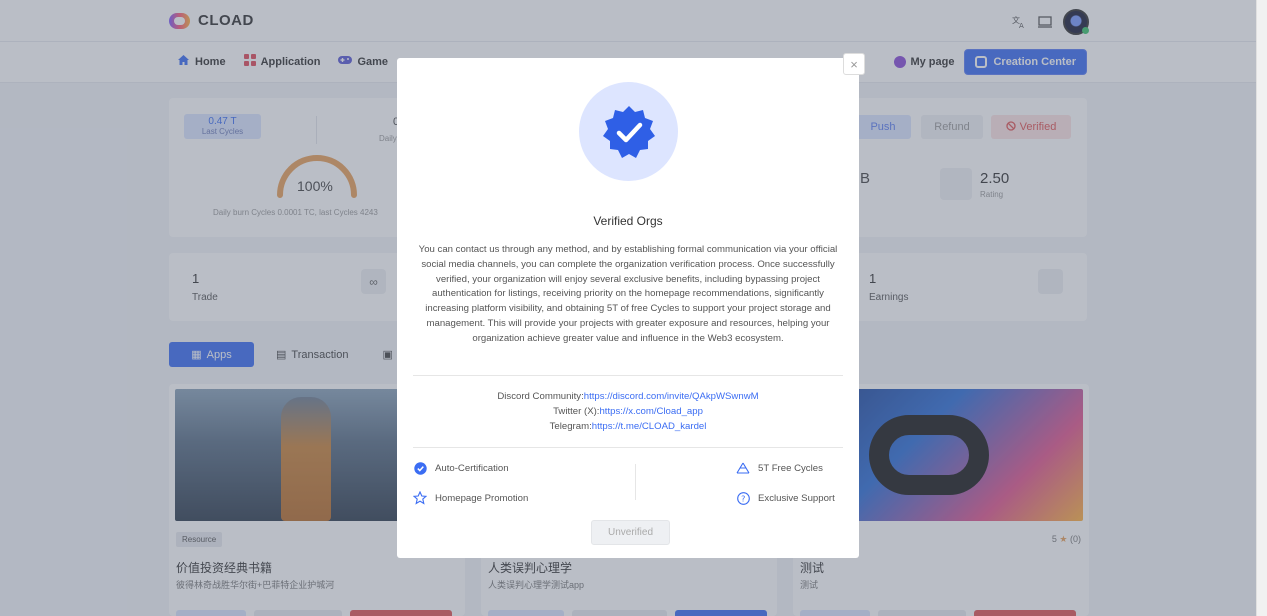 The height and width of the screenshot is (616, 1267). I want to click on discord-label: Discord Community:, so click(540, 396).